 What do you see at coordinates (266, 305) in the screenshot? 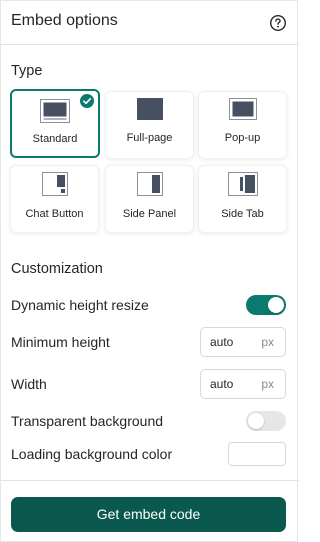
I see `dynamic-height-toggle` at bounding box center [266, 305].